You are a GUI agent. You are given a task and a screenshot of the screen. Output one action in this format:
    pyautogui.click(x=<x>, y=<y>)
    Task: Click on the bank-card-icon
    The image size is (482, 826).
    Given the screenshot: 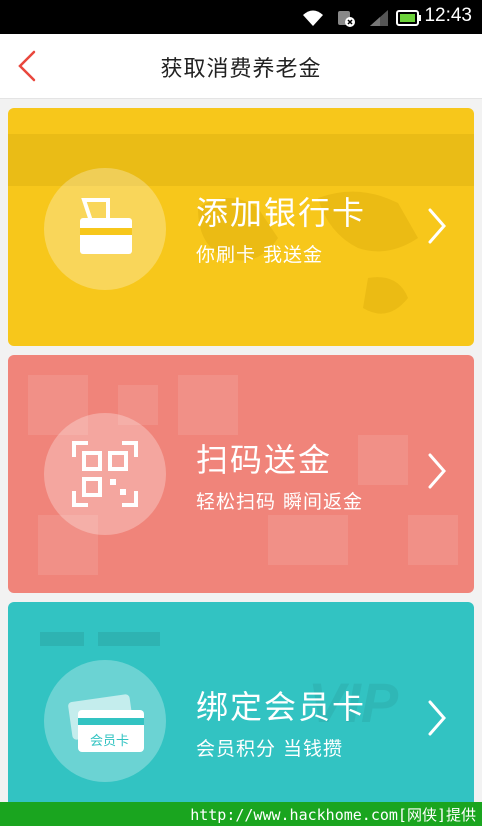 What is the action you would take?
    pyautogui.click(x=106, y=226)
    